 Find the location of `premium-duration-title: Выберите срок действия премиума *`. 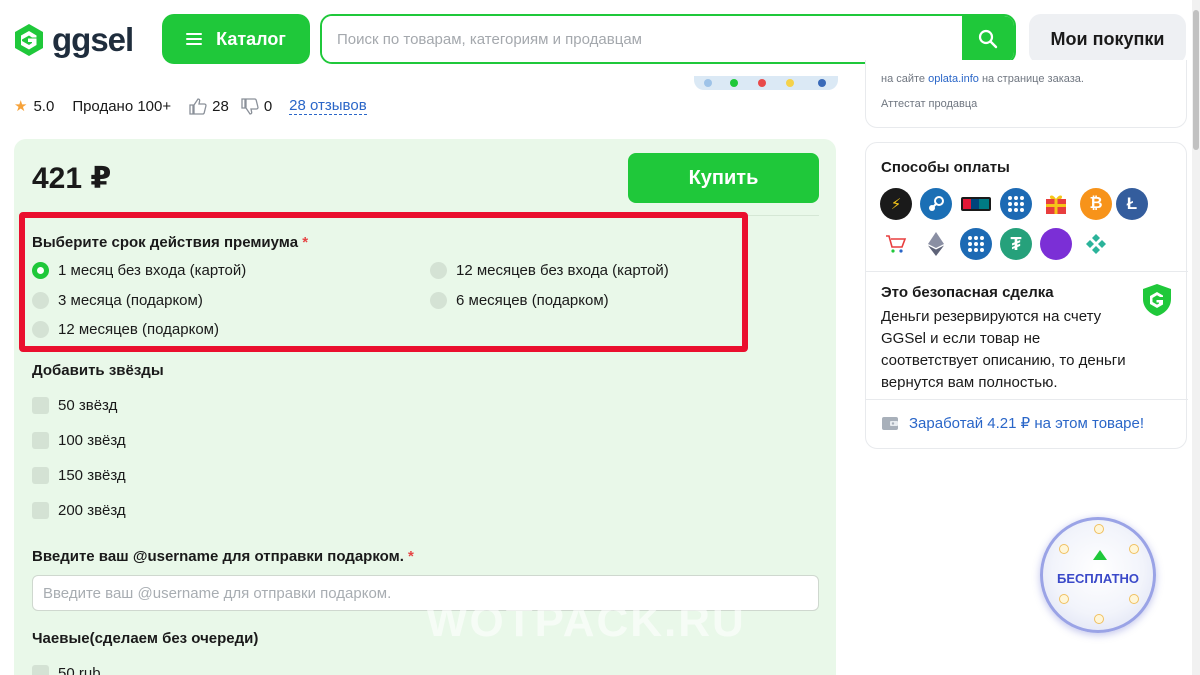

premium-duration-title: Выберите срок действия премиума * is located at coordinates (170, 242).